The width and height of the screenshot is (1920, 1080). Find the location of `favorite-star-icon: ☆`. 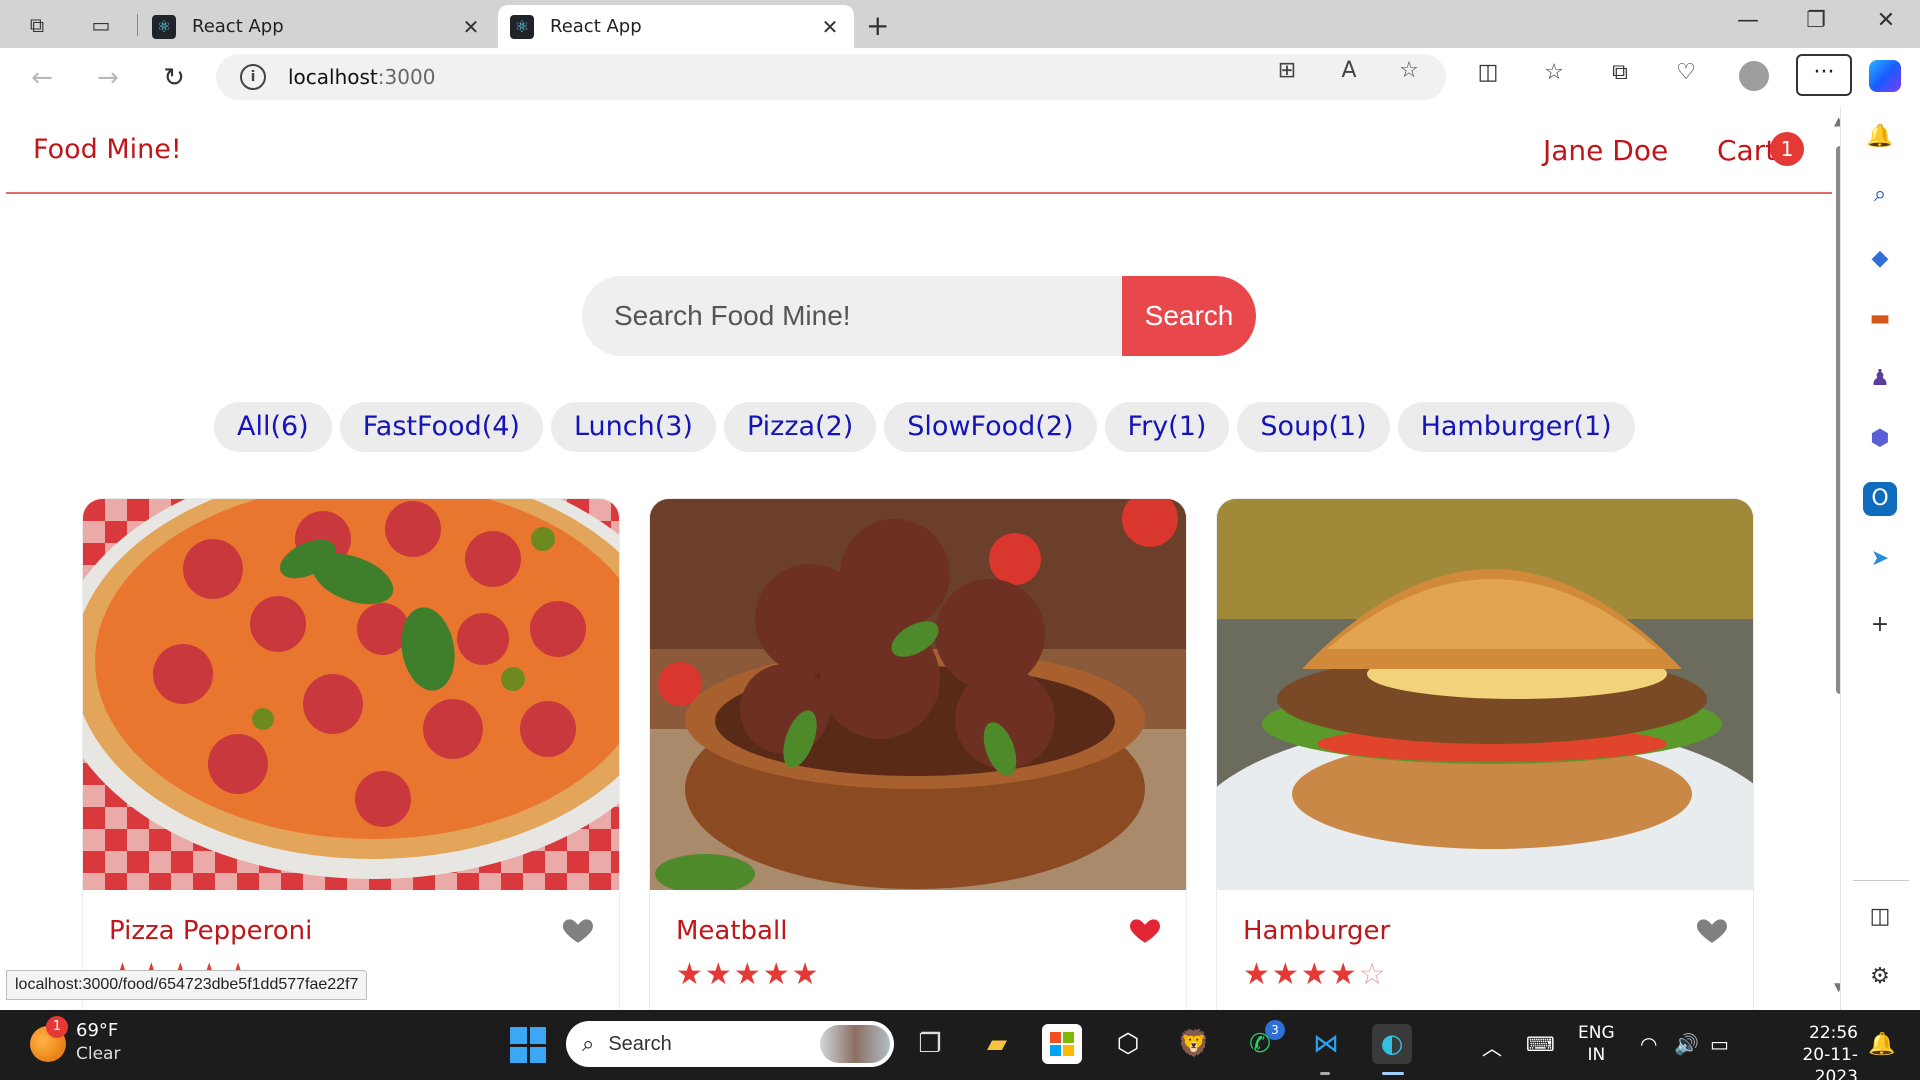

favorite-star-icon: ☆ is located at coordinates (1409, 70).